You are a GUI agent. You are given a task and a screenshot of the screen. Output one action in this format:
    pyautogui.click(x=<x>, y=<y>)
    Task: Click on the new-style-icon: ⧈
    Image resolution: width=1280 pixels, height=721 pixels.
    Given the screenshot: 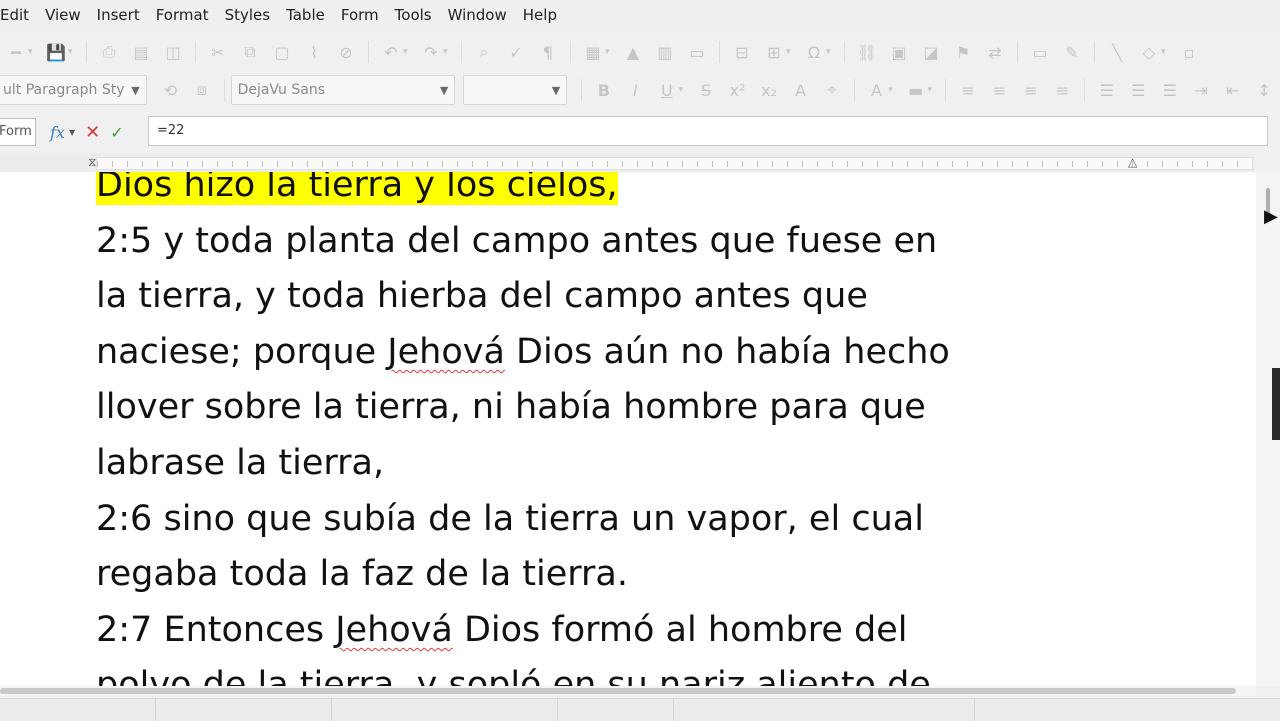 What is the action you would take?
    pyautogui.click(x=201, y=90)
    